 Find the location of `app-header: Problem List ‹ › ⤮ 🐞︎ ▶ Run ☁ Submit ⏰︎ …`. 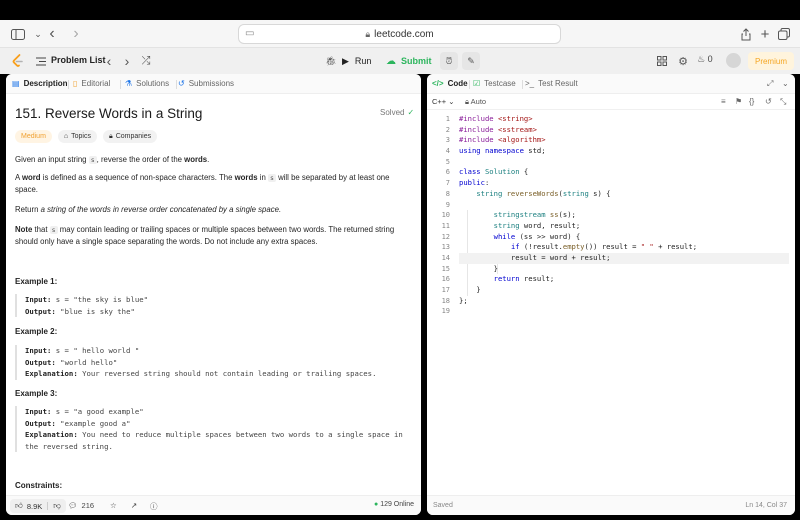

app-header: Problem List ‹ › ⤮ 🐞︎ ▶ Run ☁ Submit ⏰︎ … is located at coordinates (400, 61).